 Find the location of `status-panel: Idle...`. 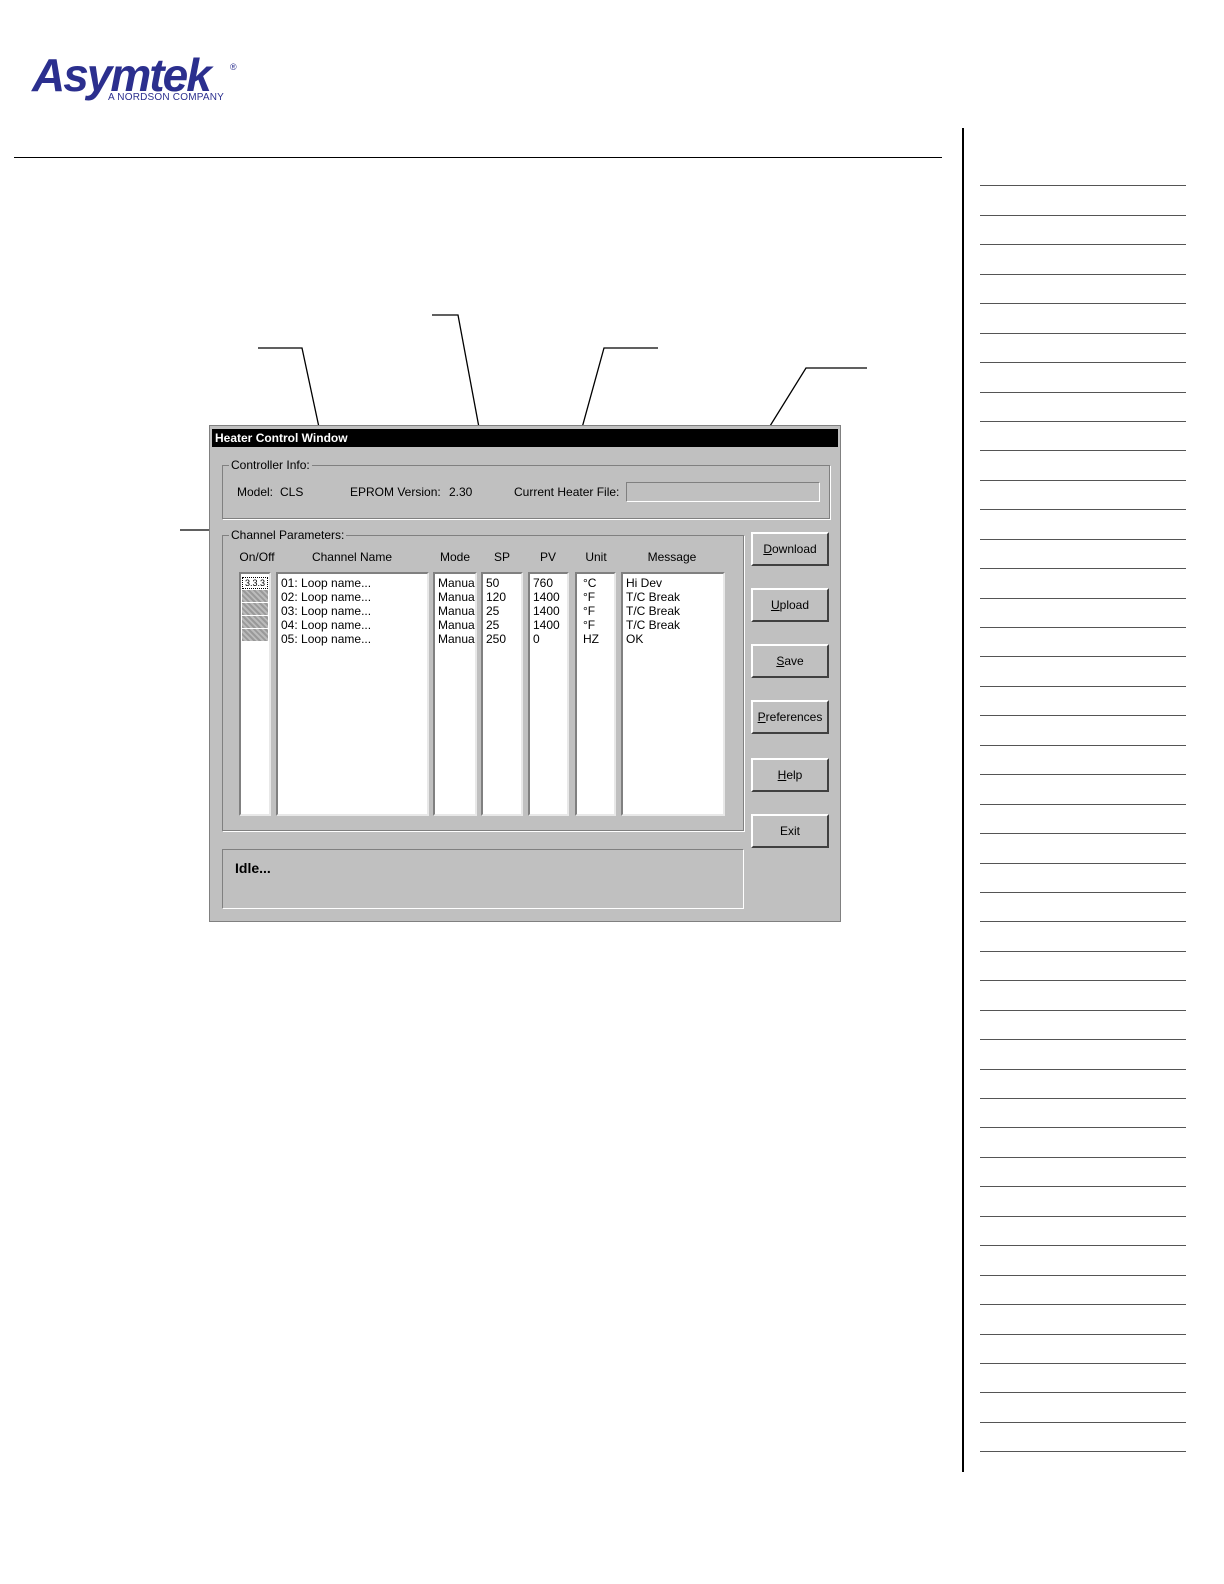

status-panel: Idle... is located at coordinates (483, 879).